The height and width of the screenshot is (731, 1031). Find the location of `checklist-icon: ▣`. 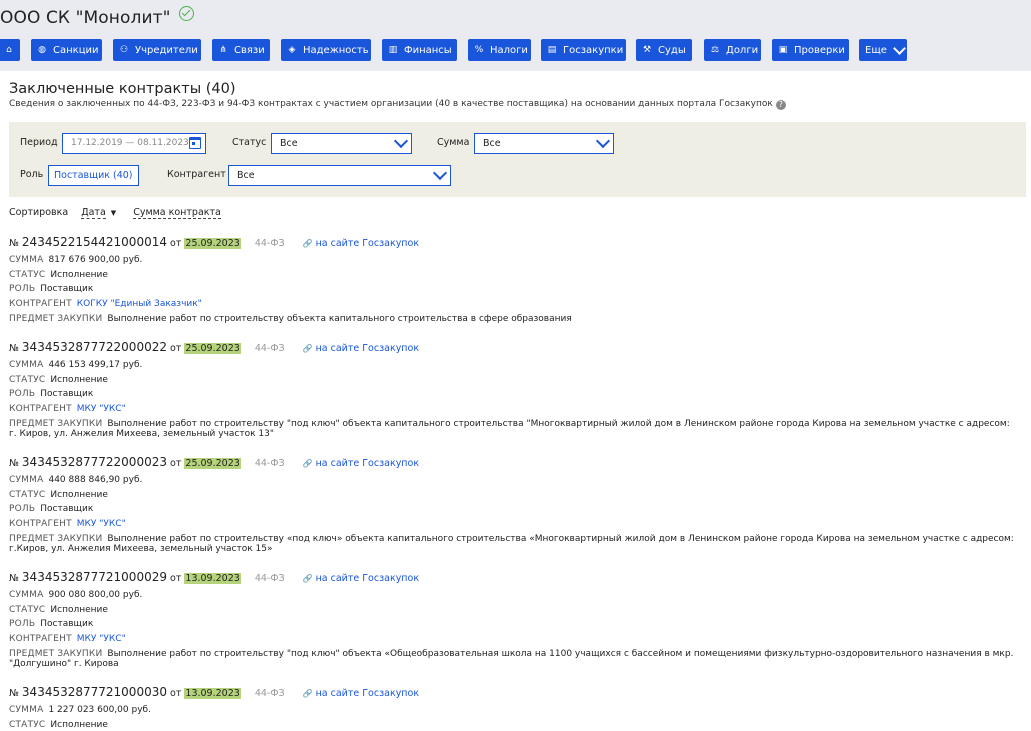

checklist-icon: ▣ is located at coordinates (783, 50).